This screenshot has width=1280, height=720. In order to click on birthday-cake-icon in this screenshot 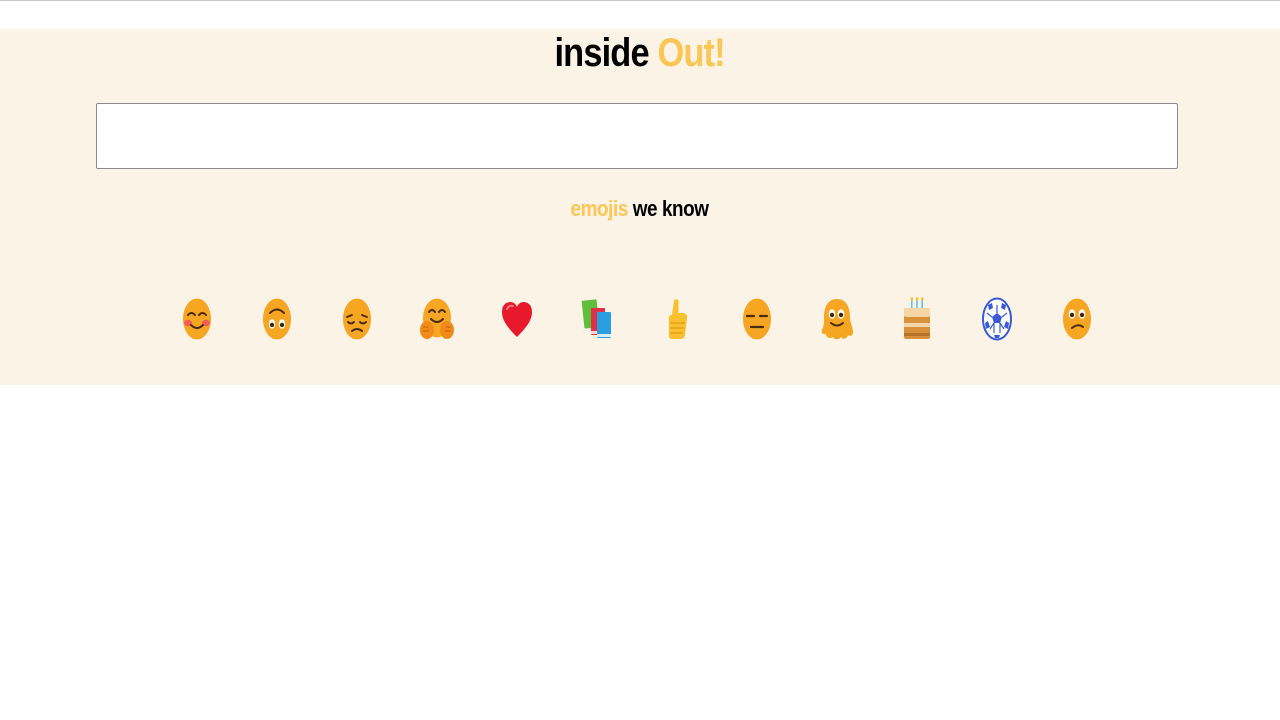, I will do `click(917, 318)`.